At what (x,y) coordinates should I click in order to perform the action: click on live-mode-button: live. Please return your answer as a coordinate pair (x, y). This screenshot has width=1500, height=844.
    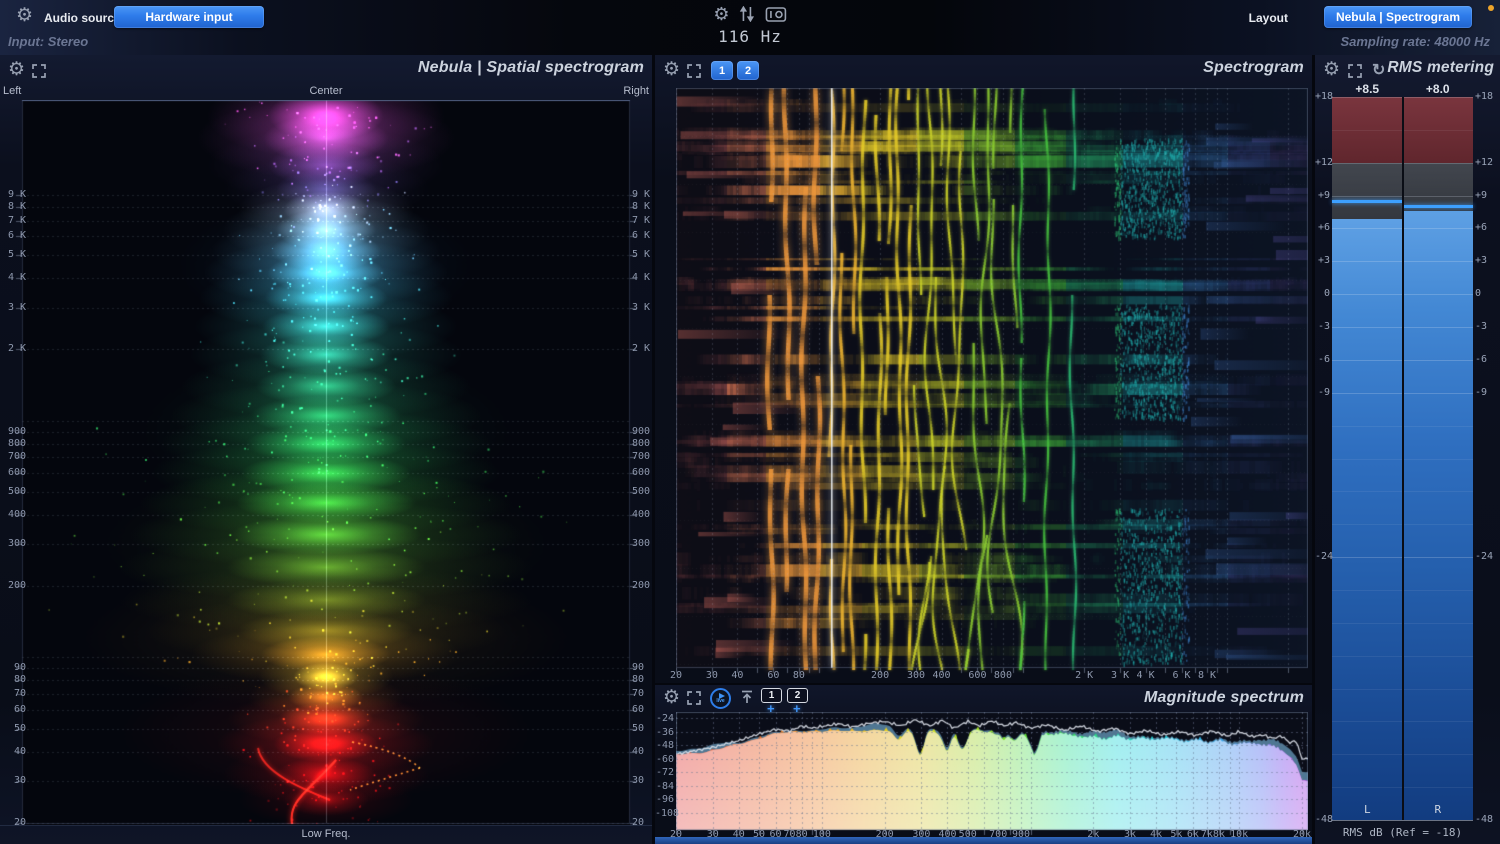
    Looking at the image, I should click on (720, 698).